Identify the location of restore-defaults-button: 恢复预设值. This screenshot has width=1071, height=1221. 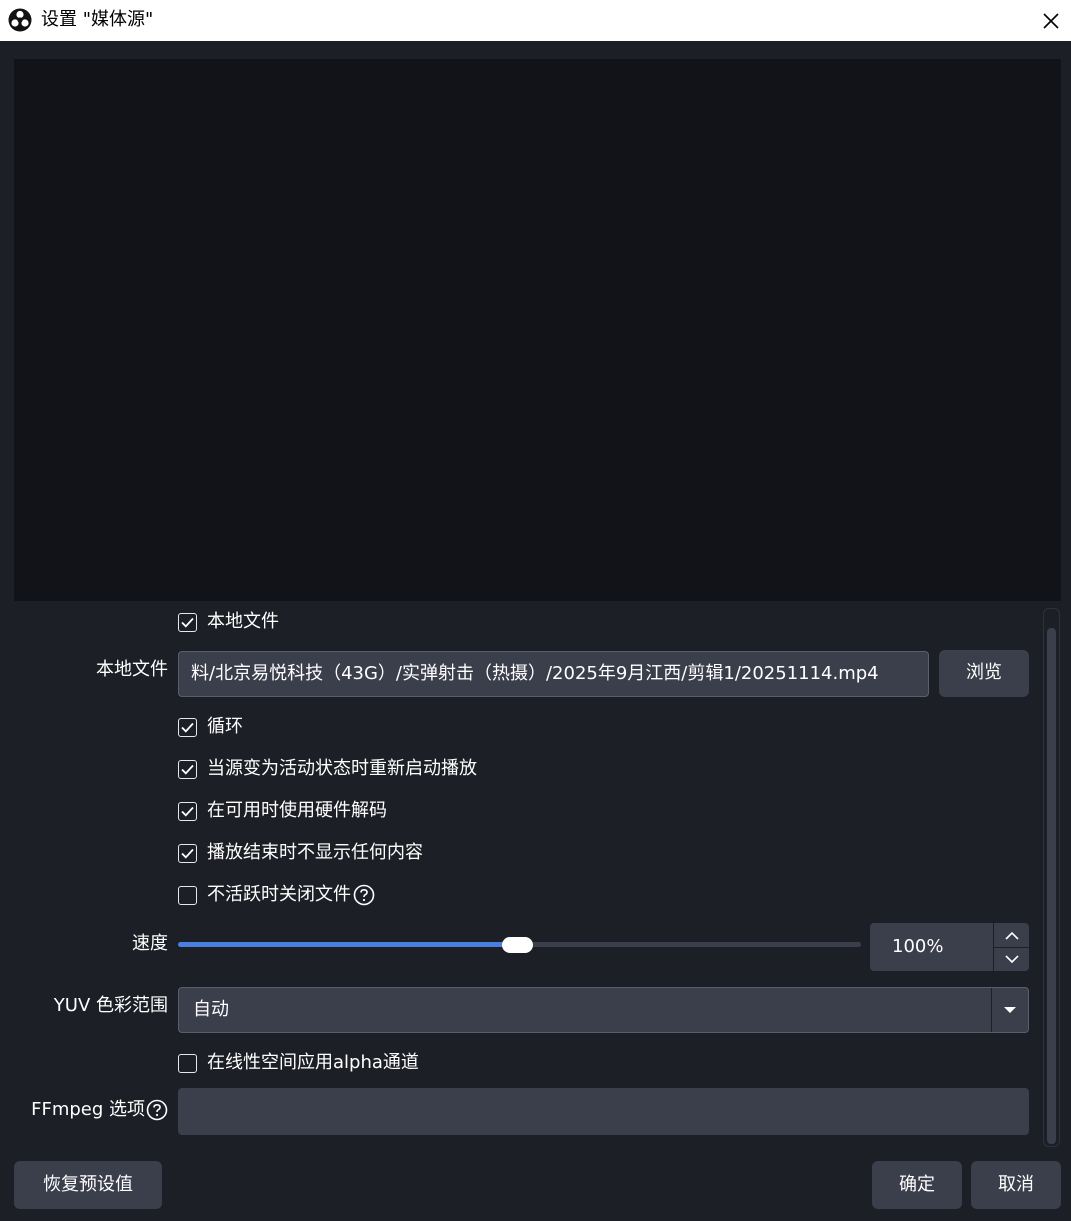
(88, 1185).